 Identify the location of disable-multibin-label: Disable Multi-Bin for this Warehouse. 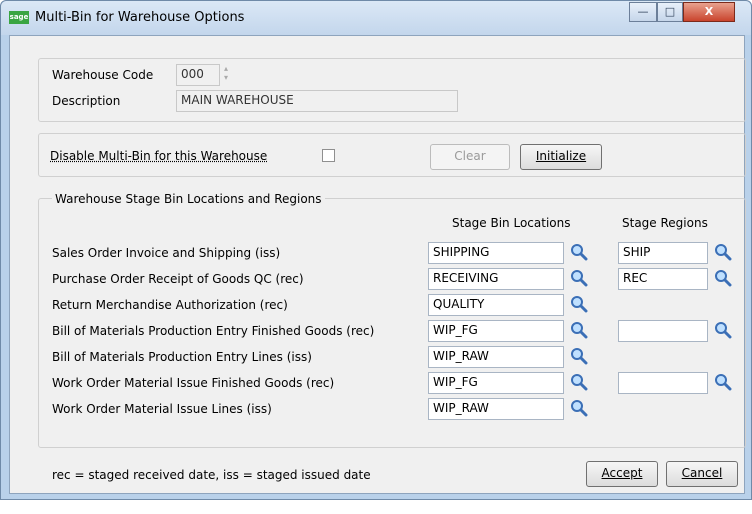
(158, 156).